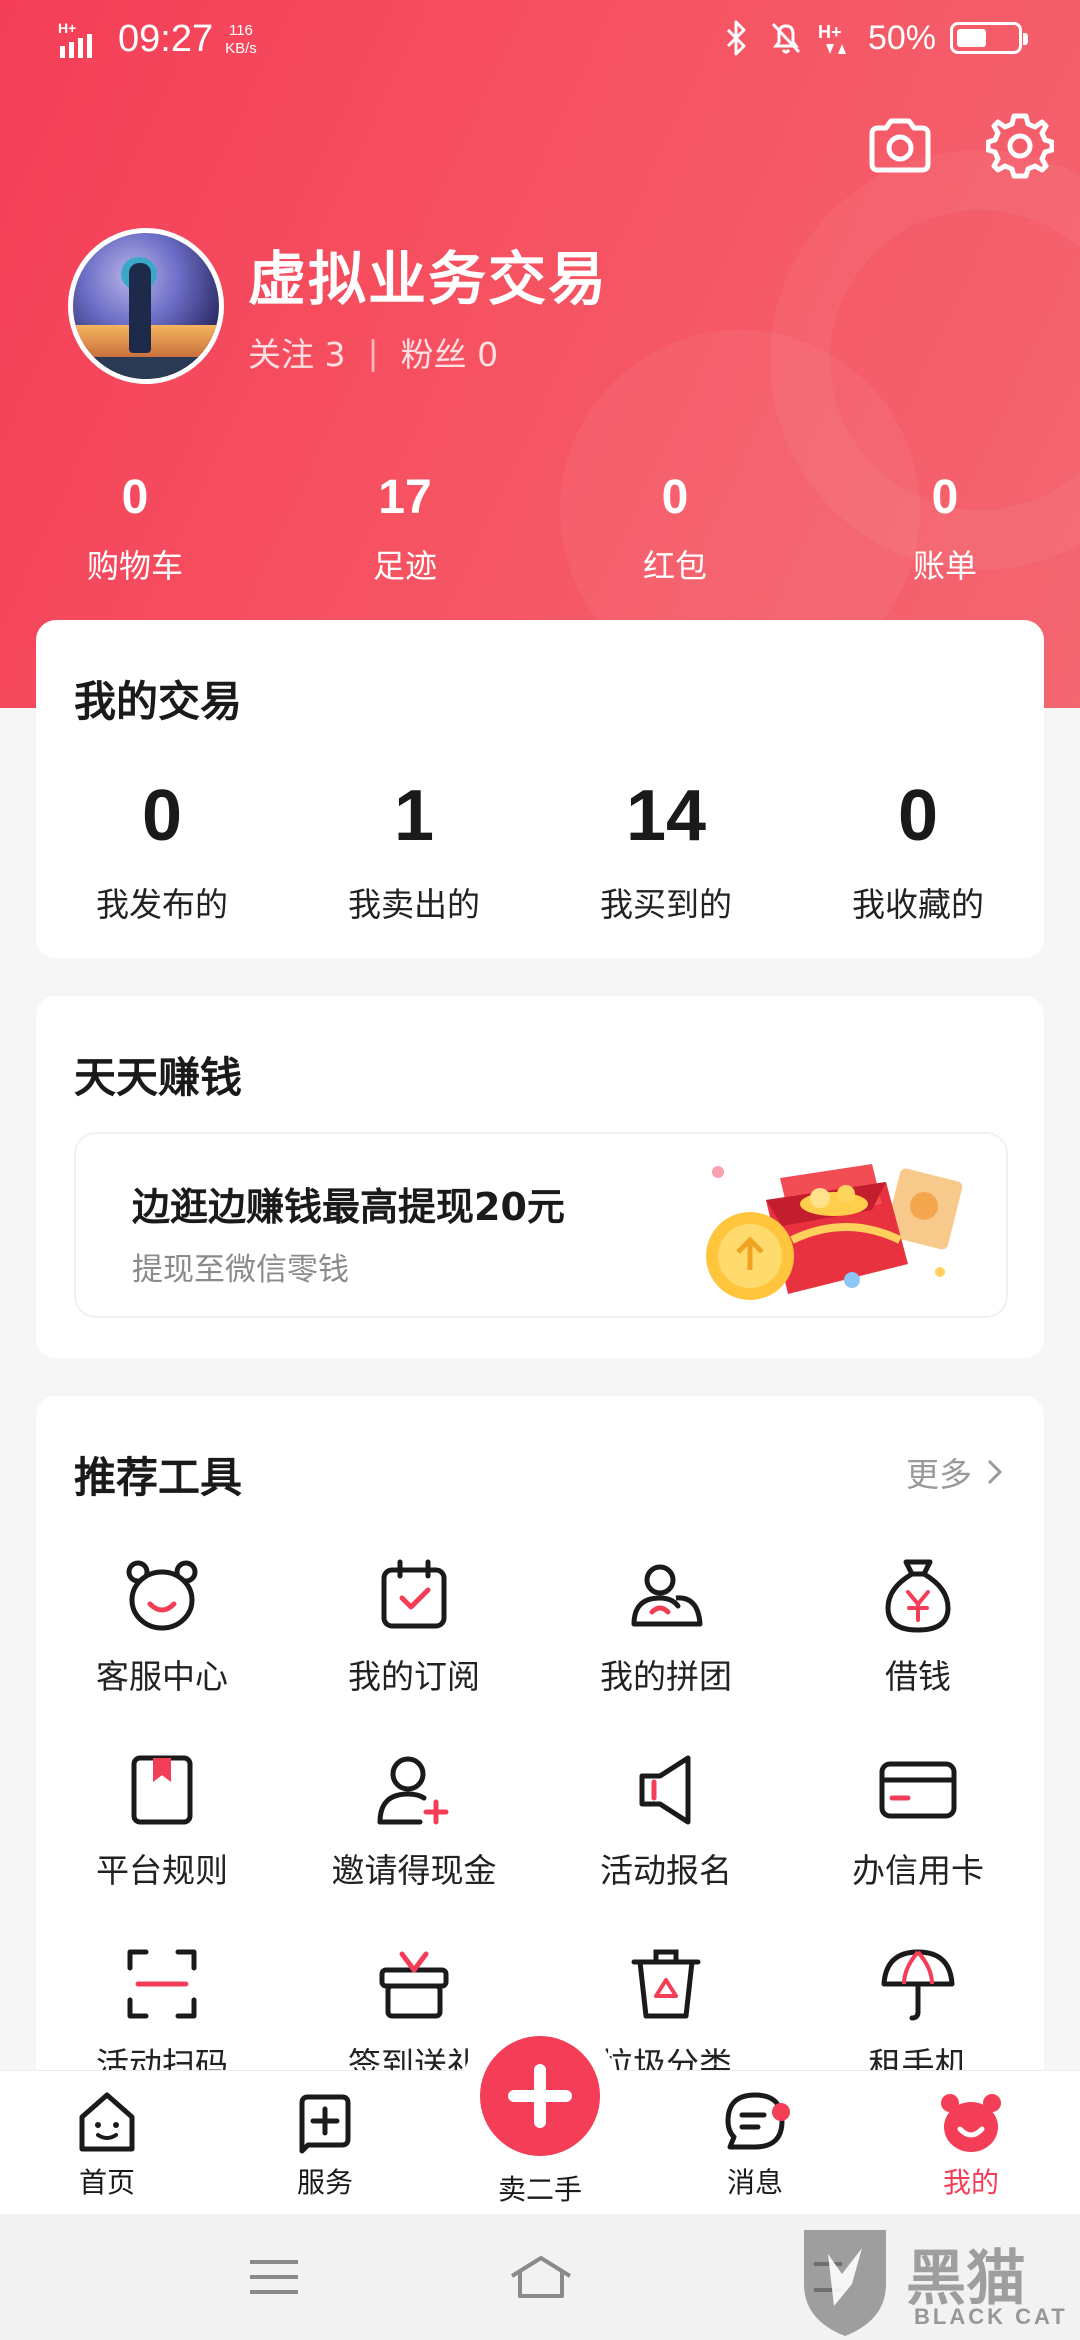 The image size is (1080, 2340). What do you see at coordinates (918, 1596) in the screenshot?
I see `money-bag-icon` at bounding box center [918, 1596].